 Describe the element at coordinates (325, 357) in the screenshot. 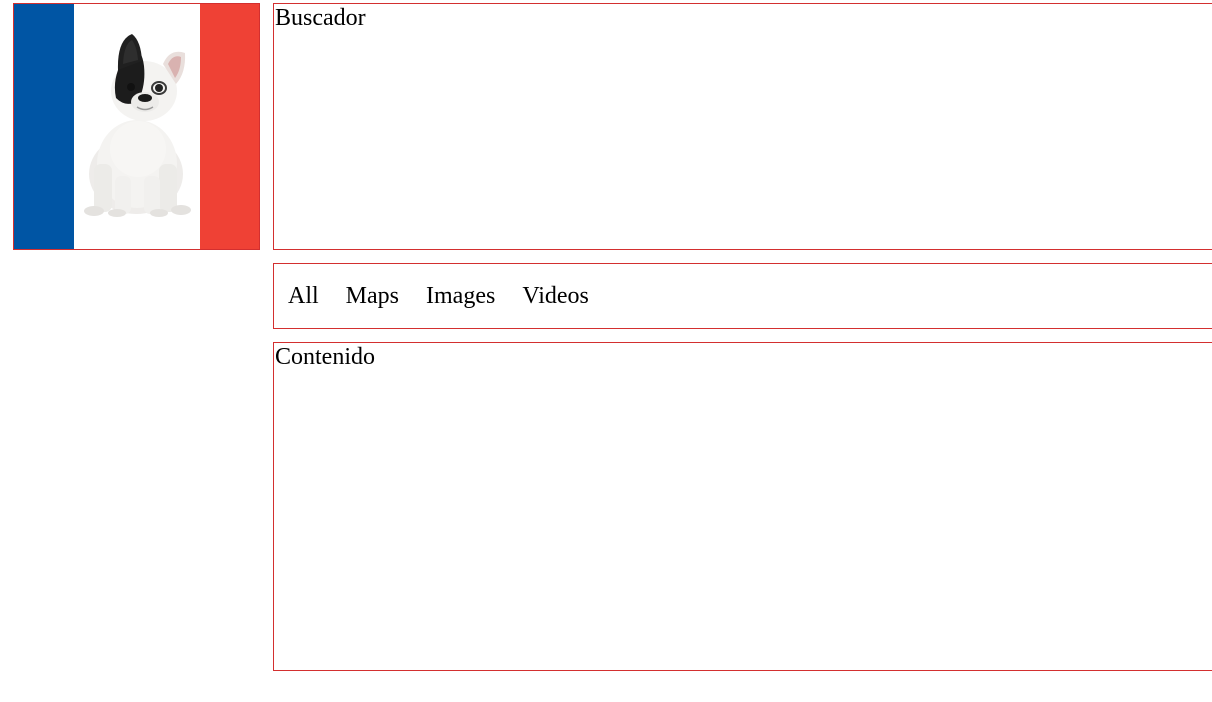

I see `content-panel-title: Contenido` at that location.